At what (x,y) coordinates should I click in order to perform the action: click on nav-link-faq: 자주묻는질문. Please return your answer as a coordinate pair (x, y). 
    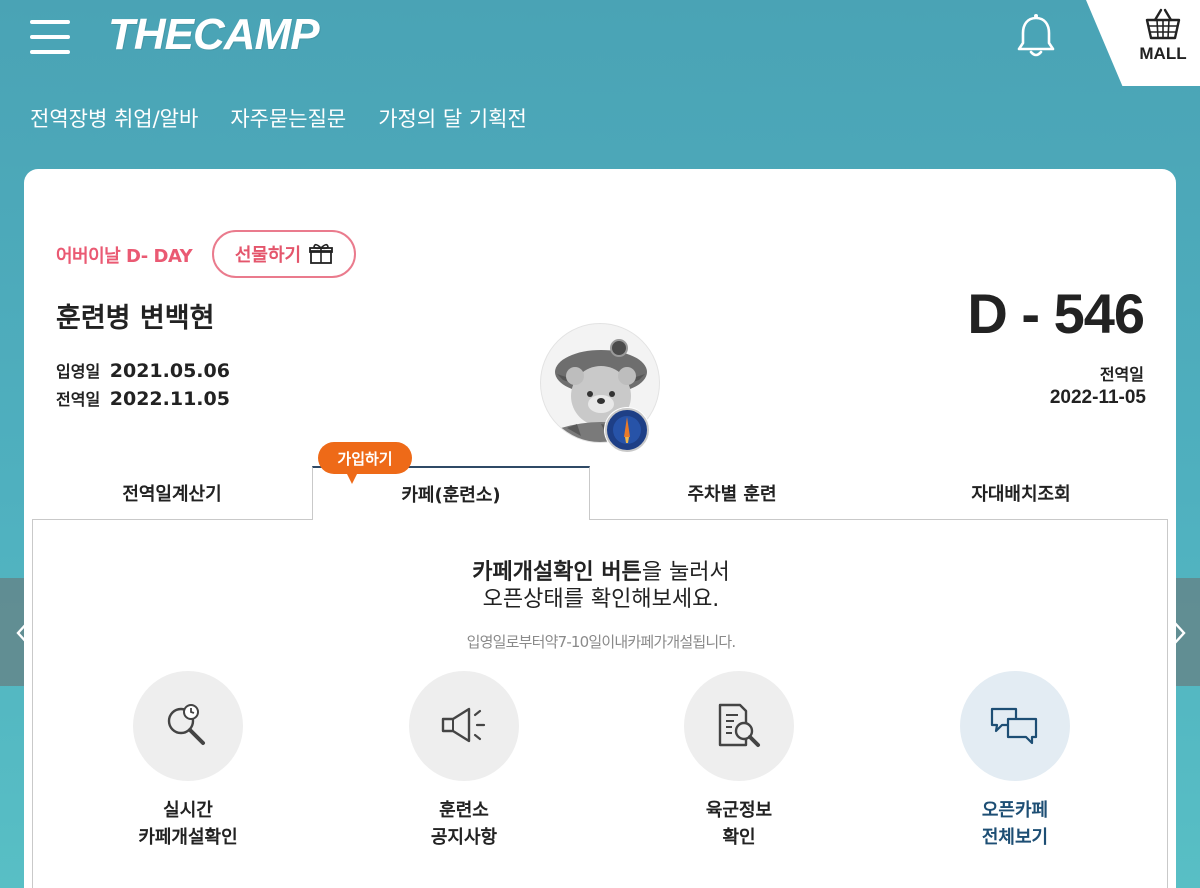
    Looking at the image, I should click on (288, 118).